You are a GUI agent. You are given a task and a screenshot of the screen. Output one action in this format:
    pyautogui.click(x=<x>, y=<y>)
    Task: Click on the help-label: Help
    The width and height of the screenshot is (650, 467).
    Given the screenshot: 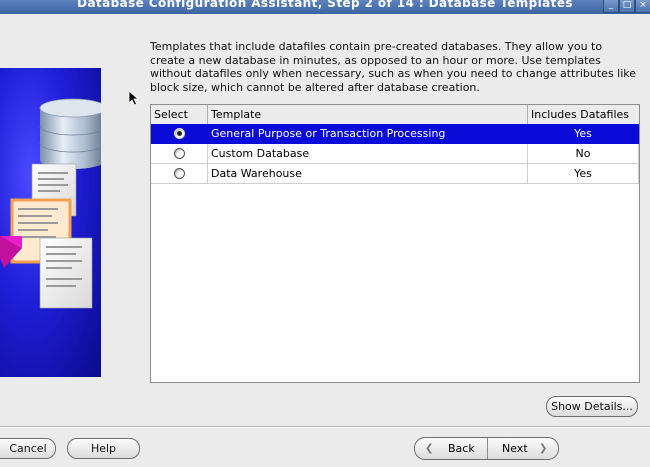 What is the action you would take?
    pyautogui.click(x=103, y=448)
    